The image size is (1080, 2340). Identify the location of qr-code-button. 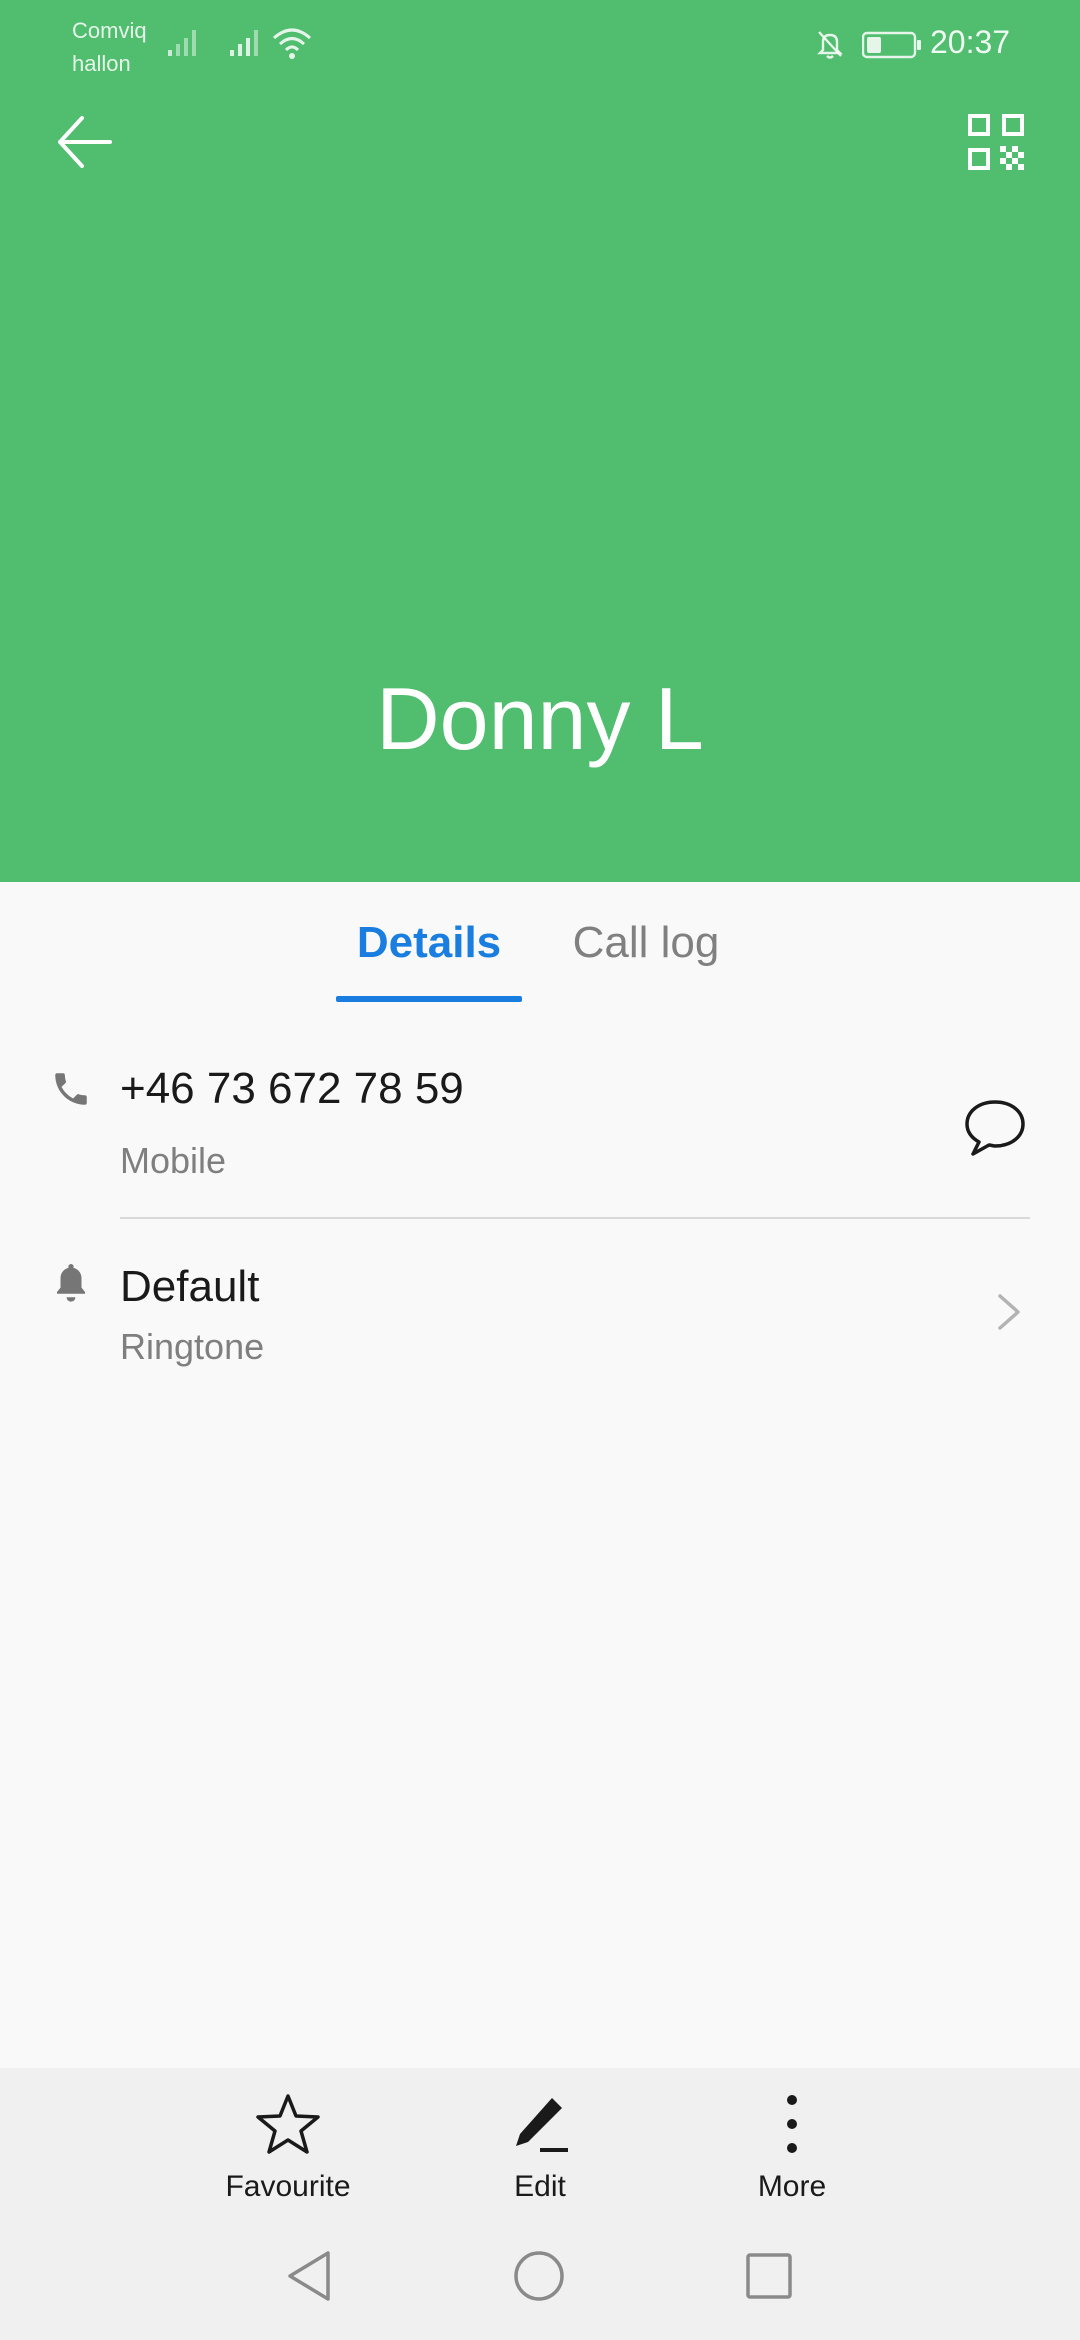
(996, 144).